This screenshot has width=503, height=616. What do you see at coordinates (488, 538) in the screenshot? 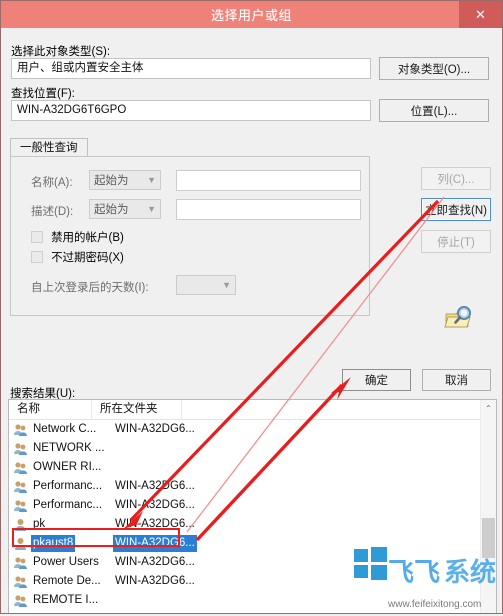
I see `scrollbar-thumb` at bounding box center [488, 538].